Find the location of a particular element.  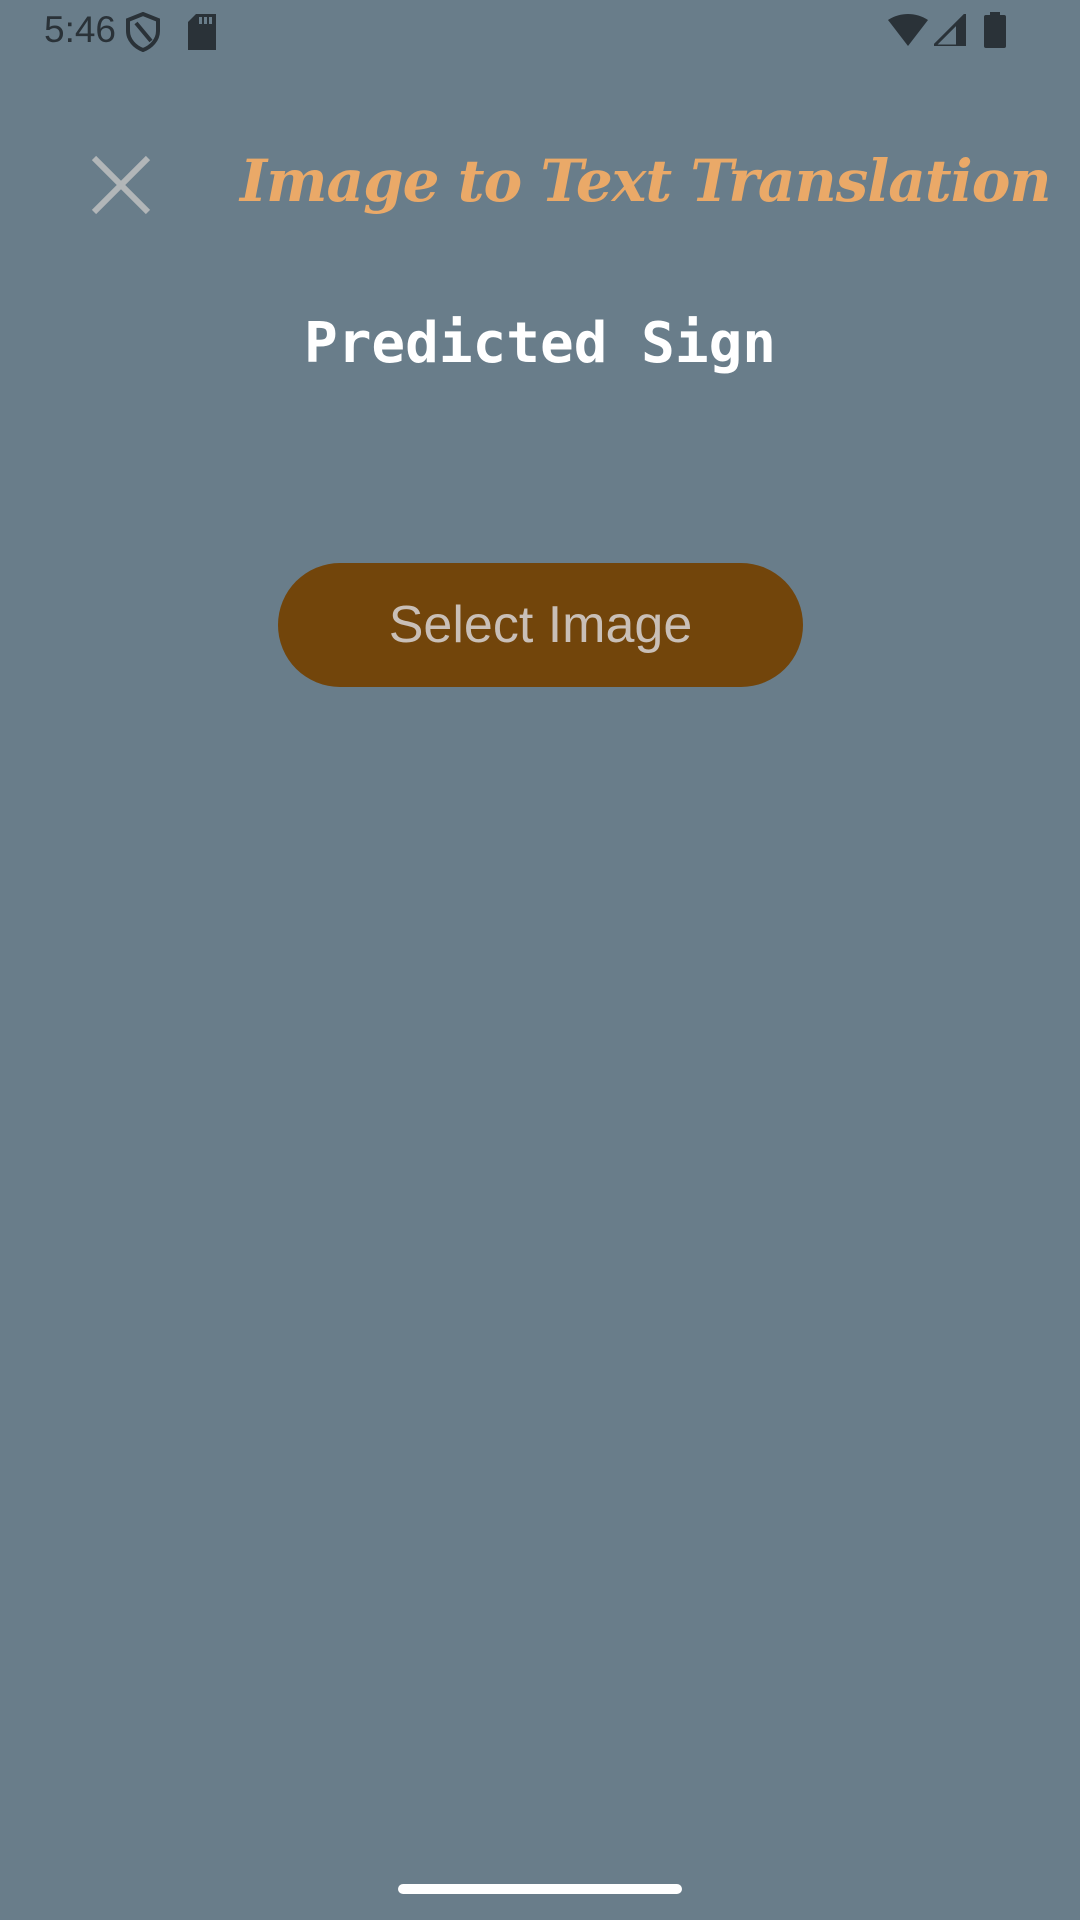

cellular-signal-icon is located at coordinates (949, 30).